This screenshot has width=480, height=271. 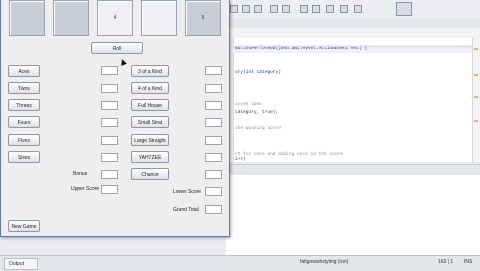 What do you see at coordinates (109, 105) in the screenshot?
I see `threes-score-field` at bounding box center [109, 105].